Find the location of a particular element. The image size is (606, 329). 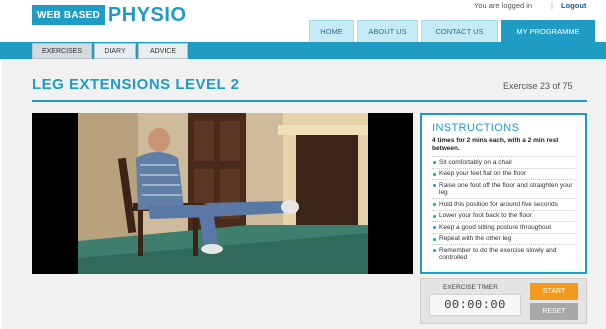

logout-link: Logout is located at coordinates (573, 5).